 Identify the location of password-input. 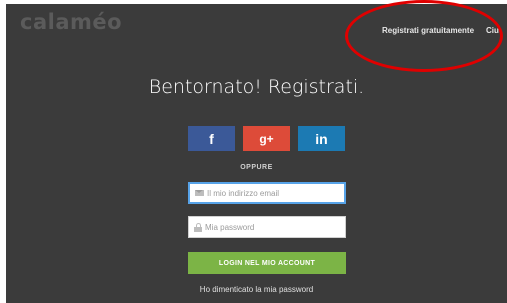
(268, 227).